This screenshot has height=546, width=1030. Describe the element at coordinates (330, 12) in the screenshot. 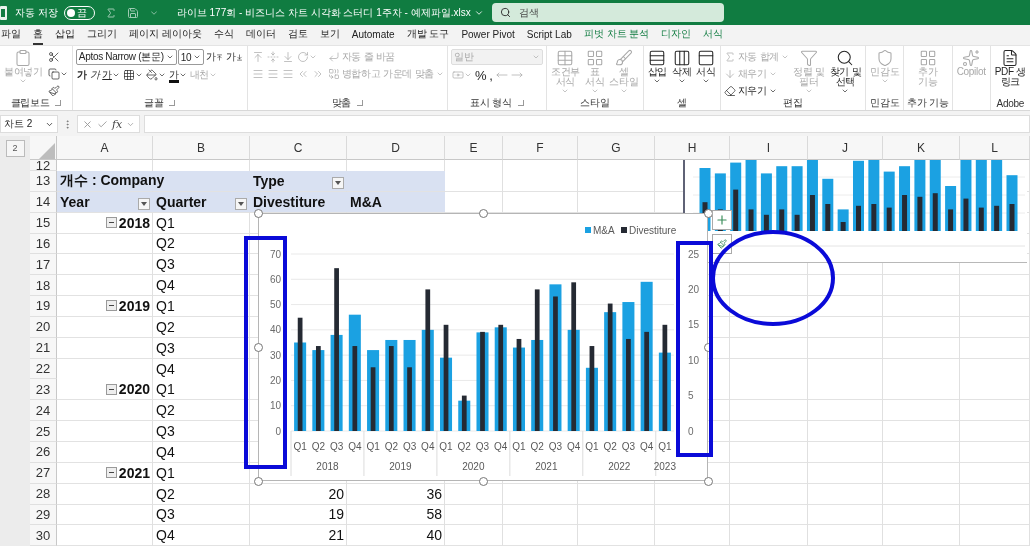

I see `window-title: 라이브 177회 - 비즈니스 차트 시각화 스터디 1주차 - 예제파일.xlsx` at that location.